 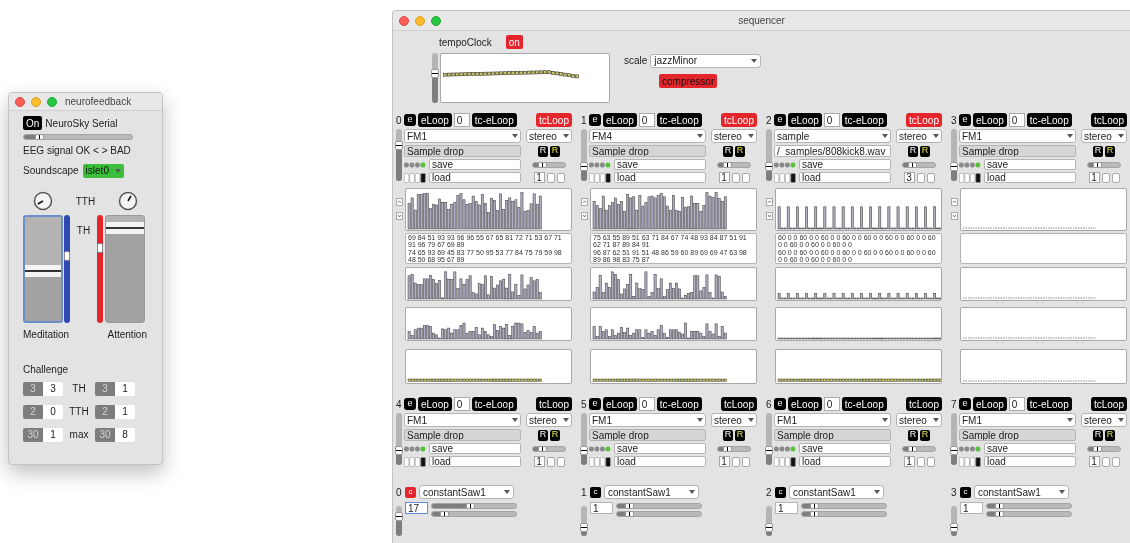 What do you see at coordinates (514, 42) in the screenshot?
I see `on-button: on` at bounding box center [514, 42].